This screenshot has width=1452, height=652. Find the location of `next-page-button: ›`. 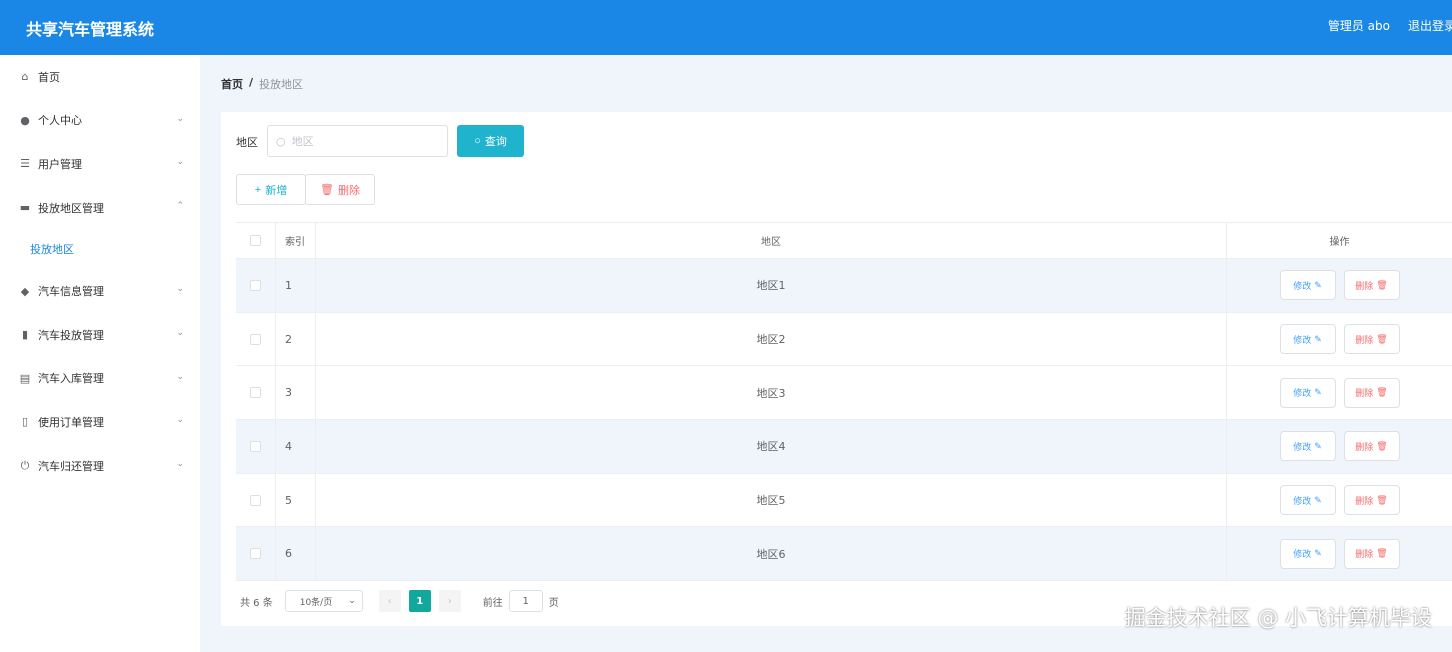

next-page-button: › is located at coordinates (449, 601).